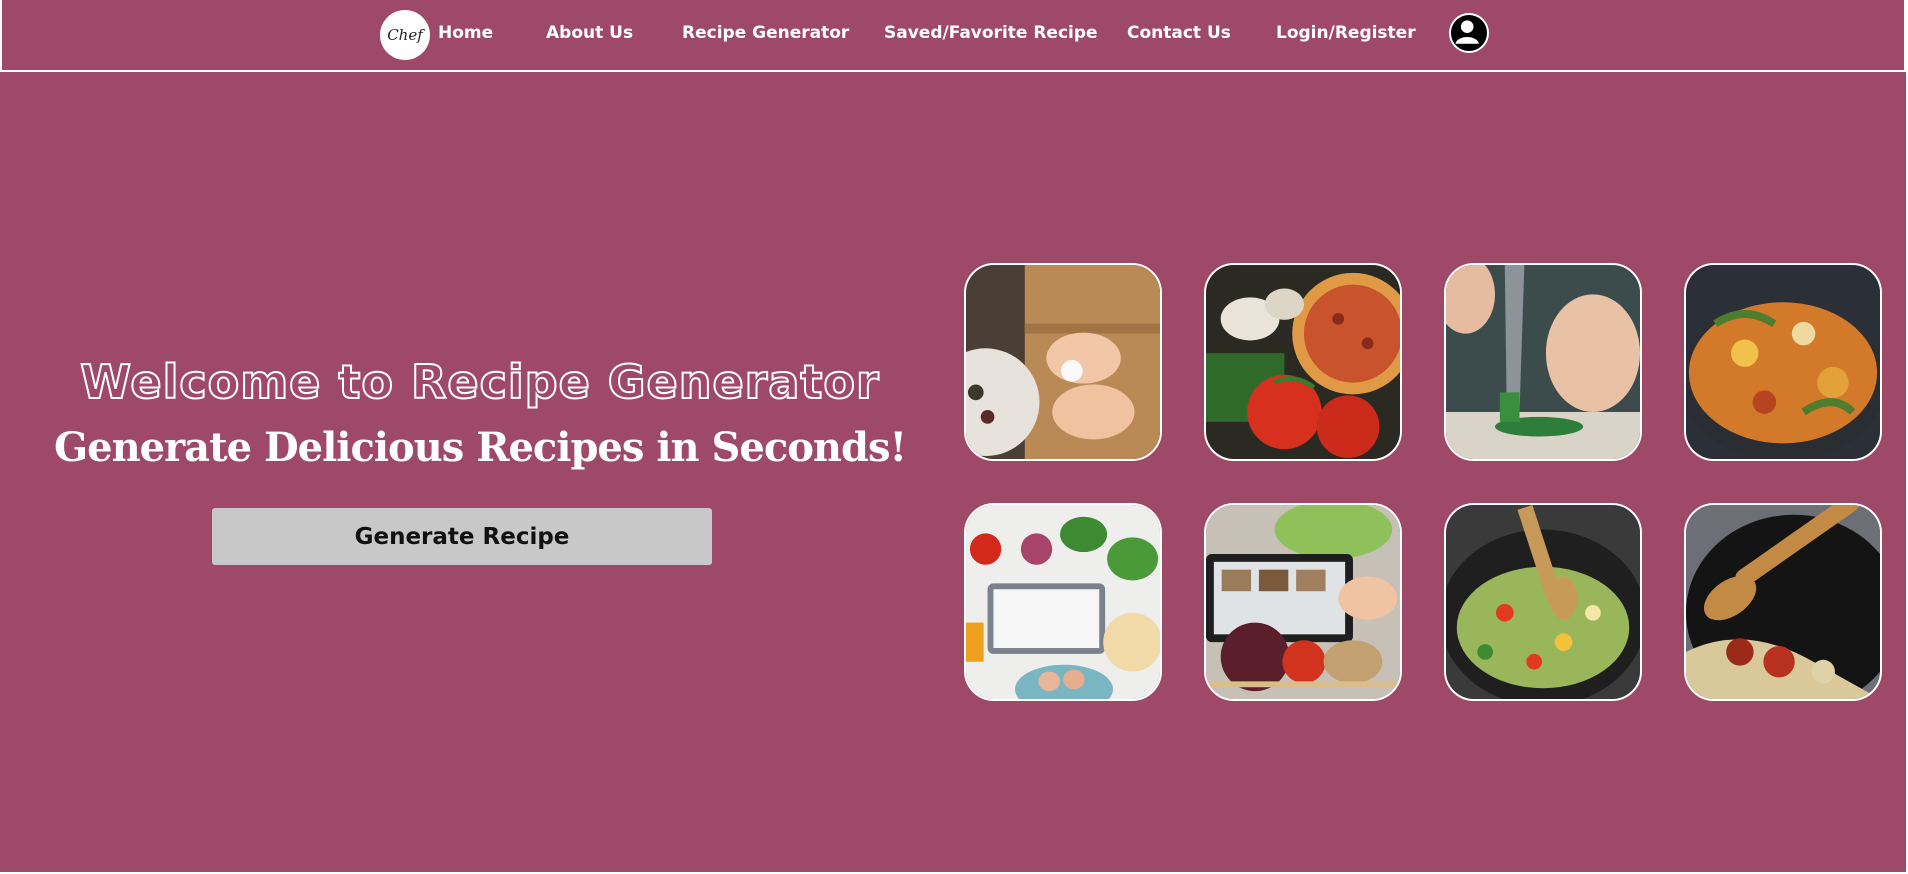 This screenshot has width=1908, height=874. I want to click on hero-title: Welcome to Recipe Generator, so click(479, 382).